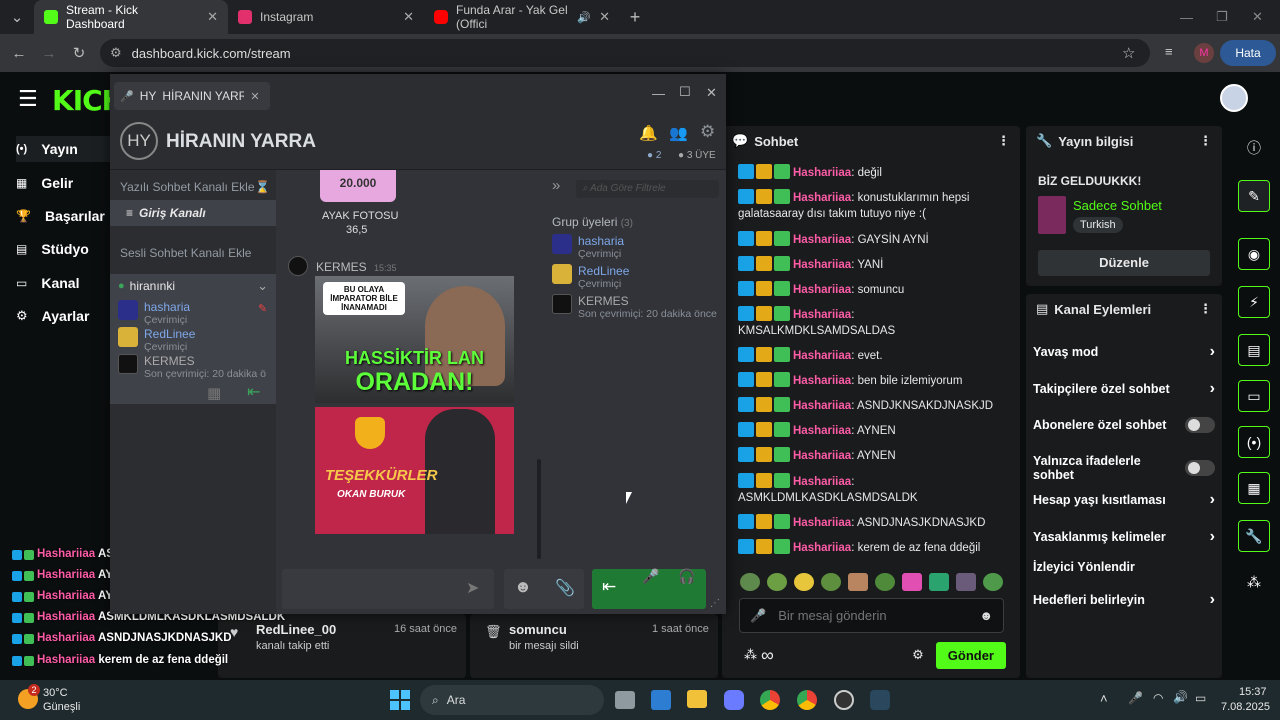 The height and width of the screenshot is (720, 1280). Describe the element at coordinates (538, 629) in the screenshot. I see `activity-user: somuncu` at that location.